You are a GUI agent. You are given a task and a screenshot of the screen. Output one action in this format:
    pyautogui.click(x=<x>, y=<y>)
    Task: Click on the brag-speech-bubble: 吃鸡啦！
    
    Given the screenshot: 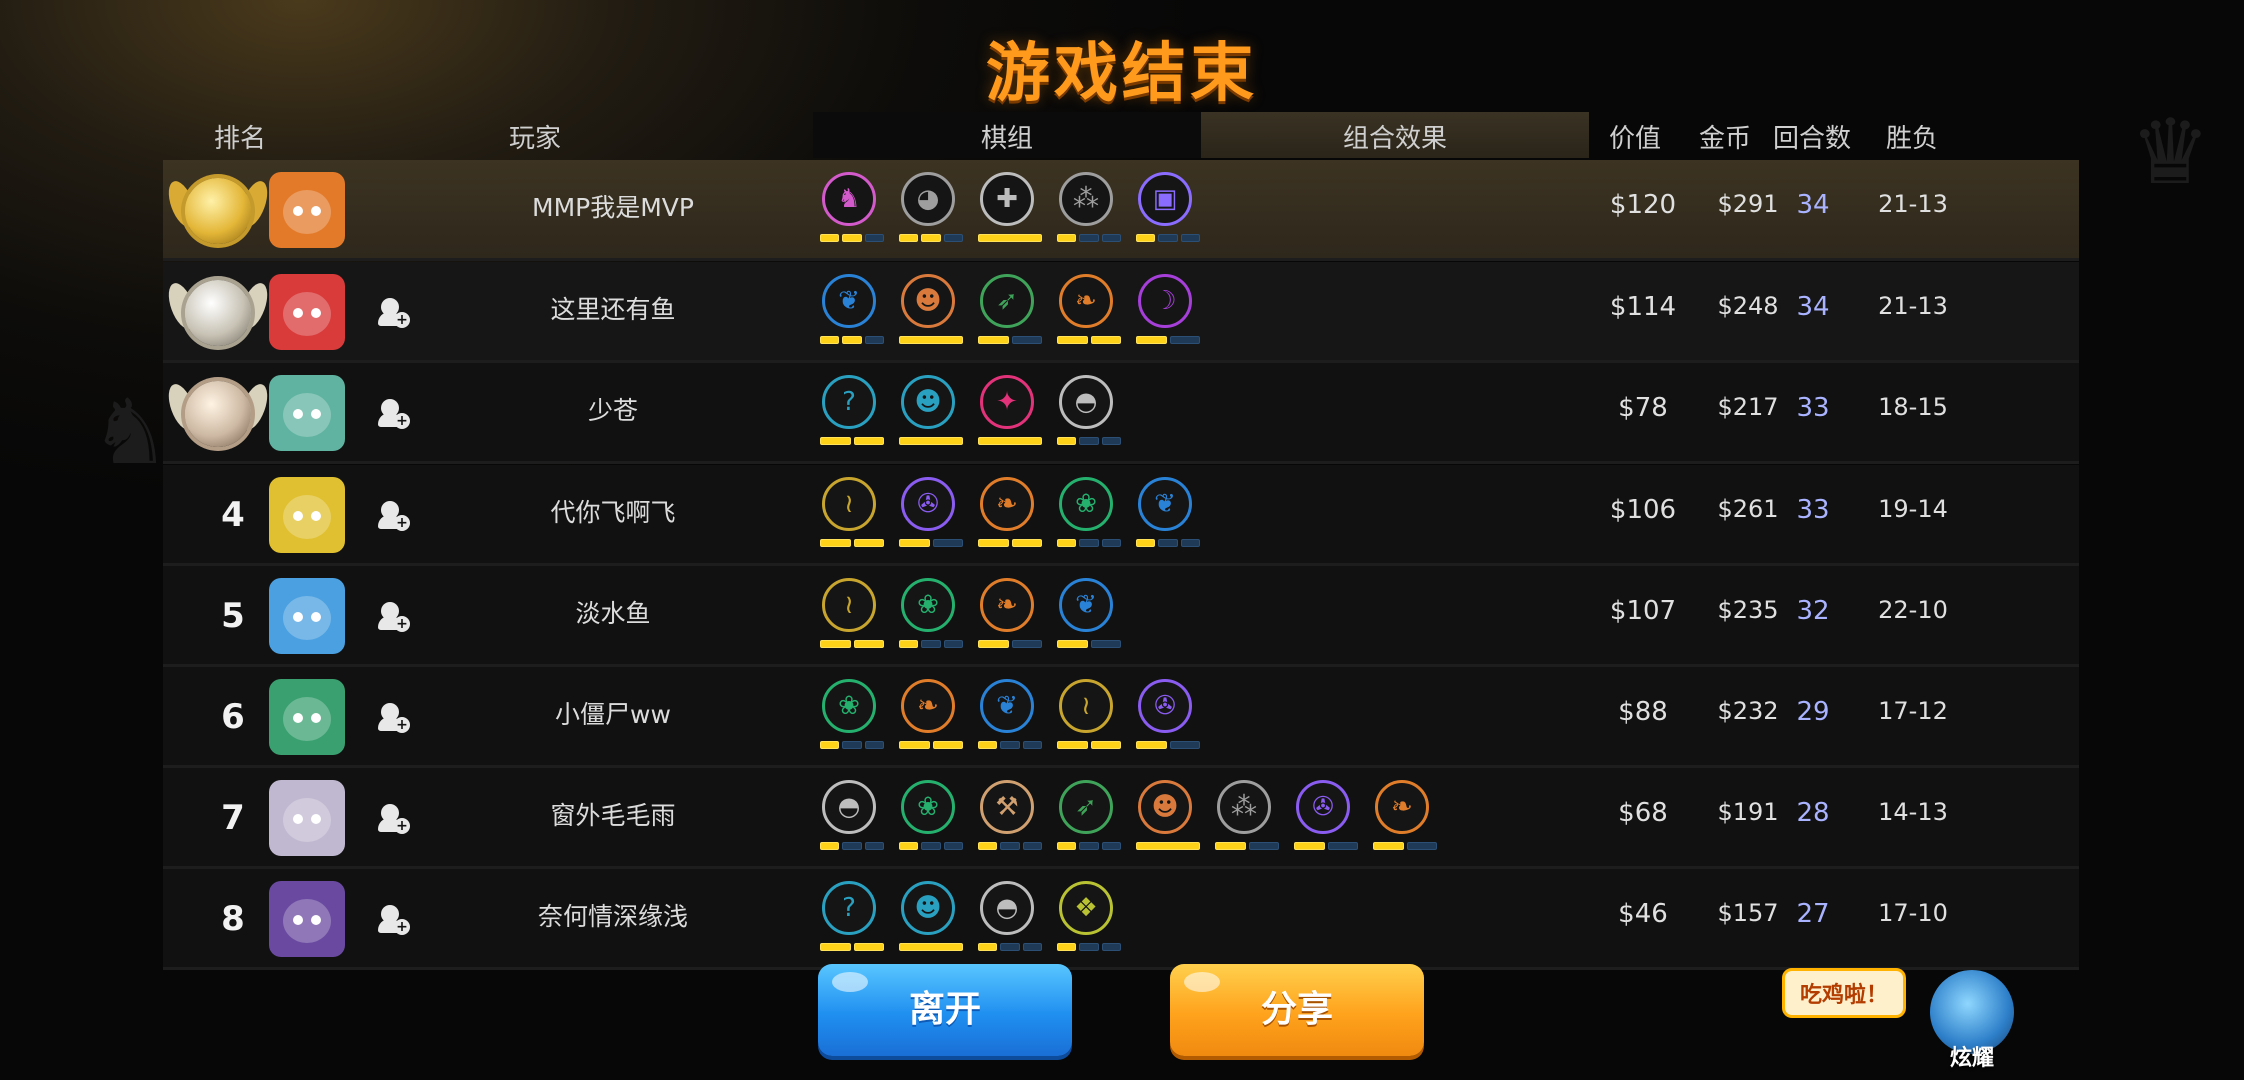 What is the action you would take?
    pyautogui.click(x=1844, y=993)
    